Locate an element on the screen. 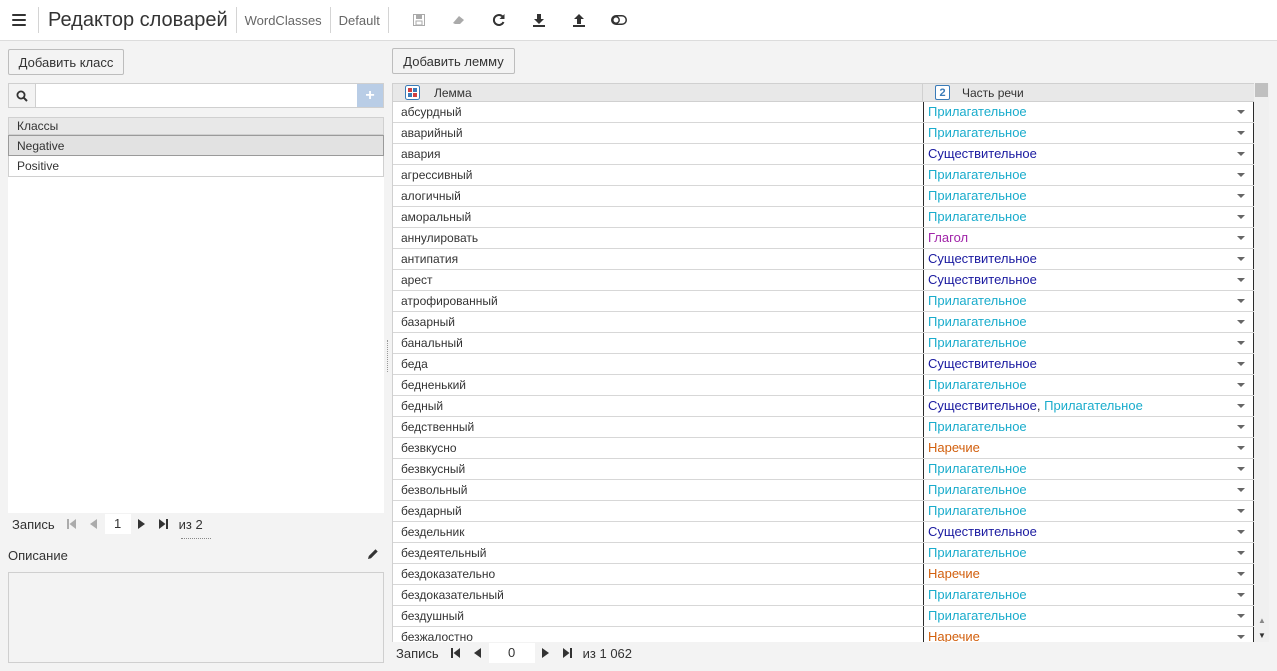 The height and width of the screenshot is (671, 1277). table-row: агрессивный Прилагательное is located at coordinates (823, 175).